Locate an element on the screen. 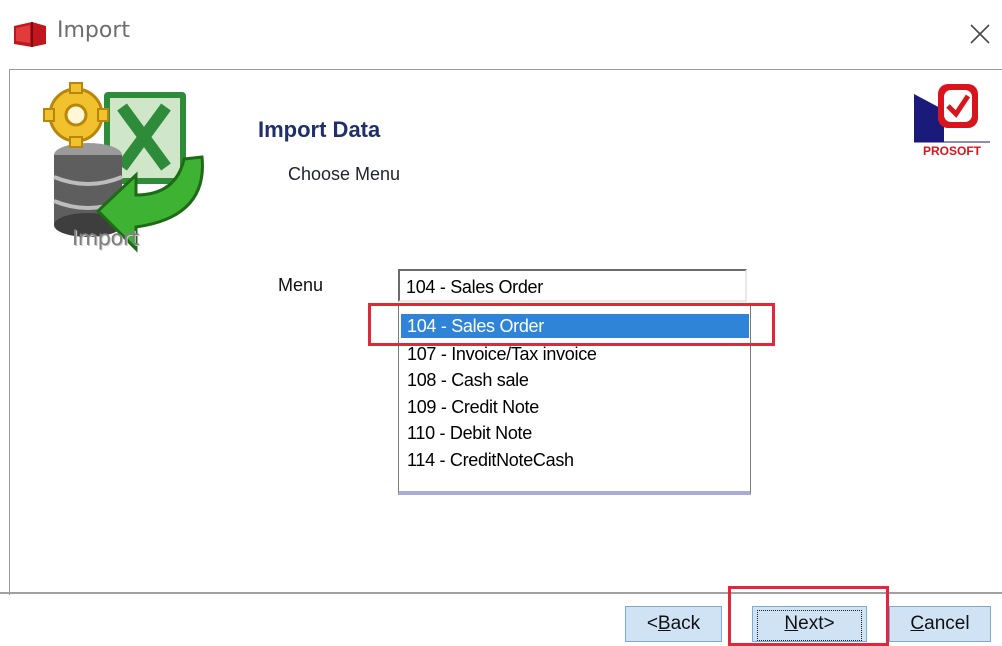  prosoft-logo: PROSOFT is located at coordinates (952, 121).